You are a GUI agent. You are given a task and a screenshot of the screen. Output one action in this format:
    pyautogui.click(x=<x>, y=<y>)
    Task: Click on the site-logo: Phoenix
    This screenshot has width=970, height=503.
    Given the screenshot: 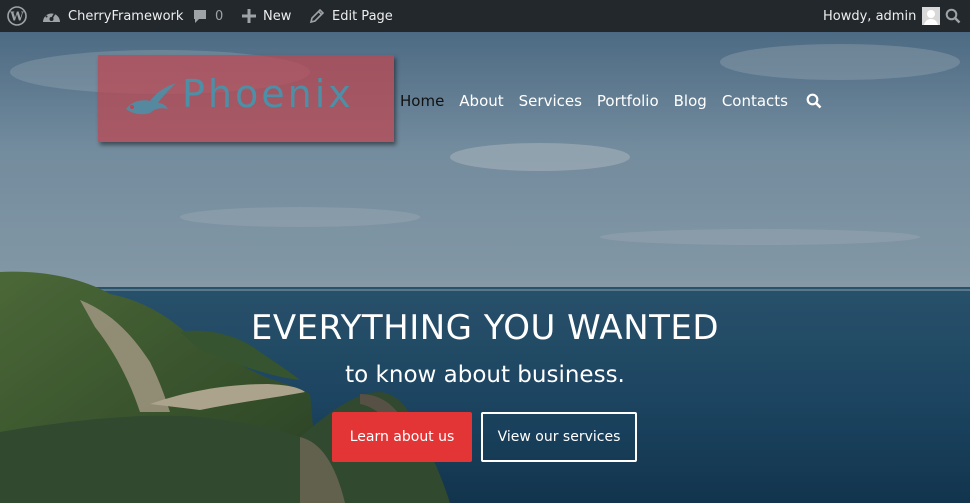 What is the action you would take?
    pyautogui.click(x=246, y=98)
    